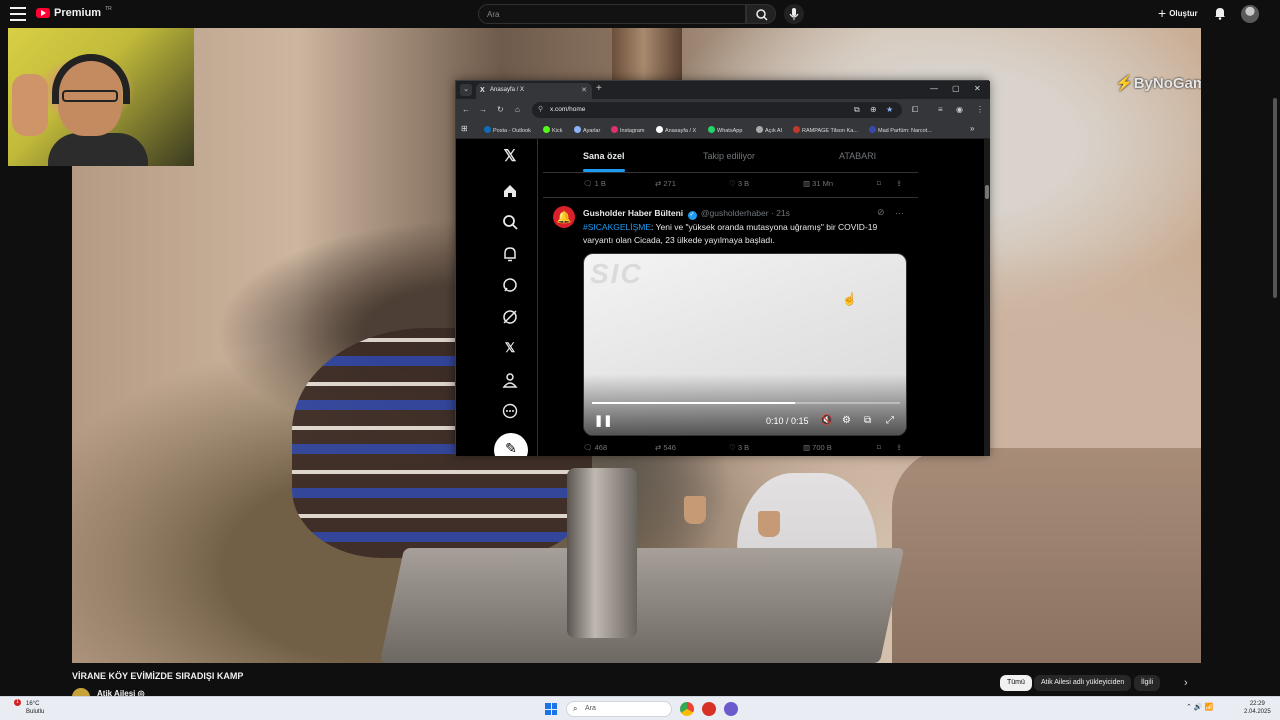 The width and height of the screenshot is (1280, 720). What do you see at coordinates (987, 192) in the screenshot?
I see `browser-scrollbar-thumb` at bounding box center [987, 192].